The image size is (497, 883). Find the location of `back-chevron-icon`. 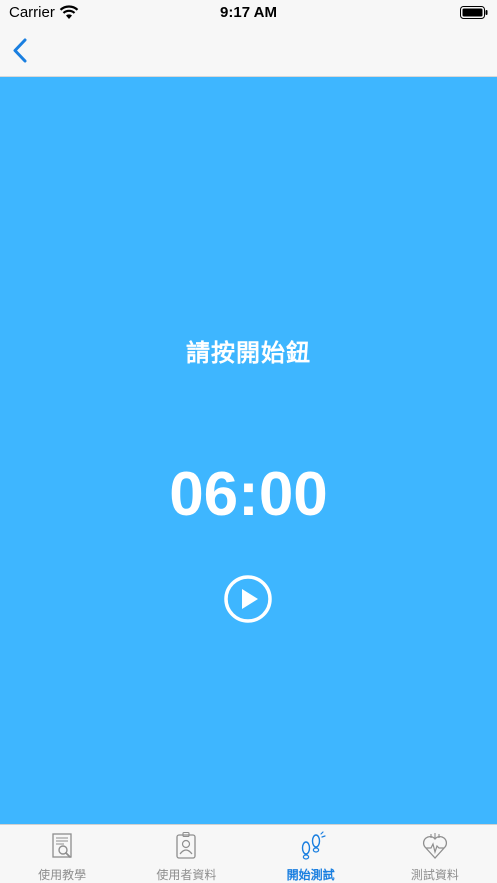

back-chevron-icon is located at coordinates (24, 51).